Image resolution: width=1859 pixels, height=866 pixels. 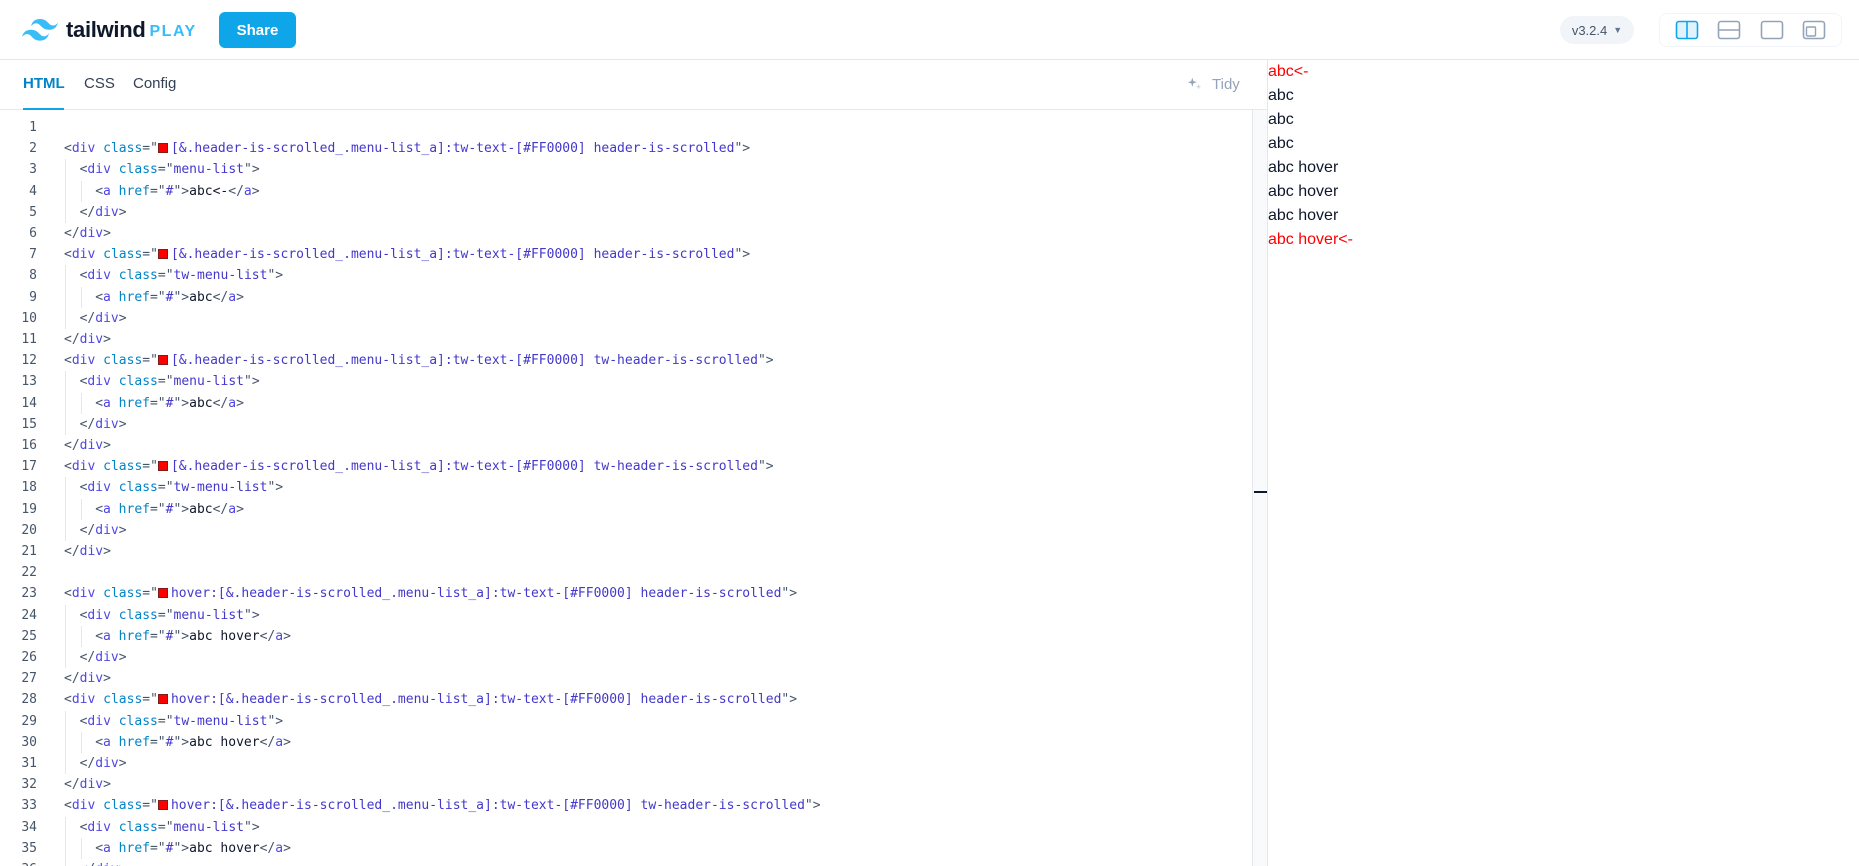 What do you see at coordinates (154, 83) in the screenshot?
I see `tab-config: Config` at bounding box center [154, 83].